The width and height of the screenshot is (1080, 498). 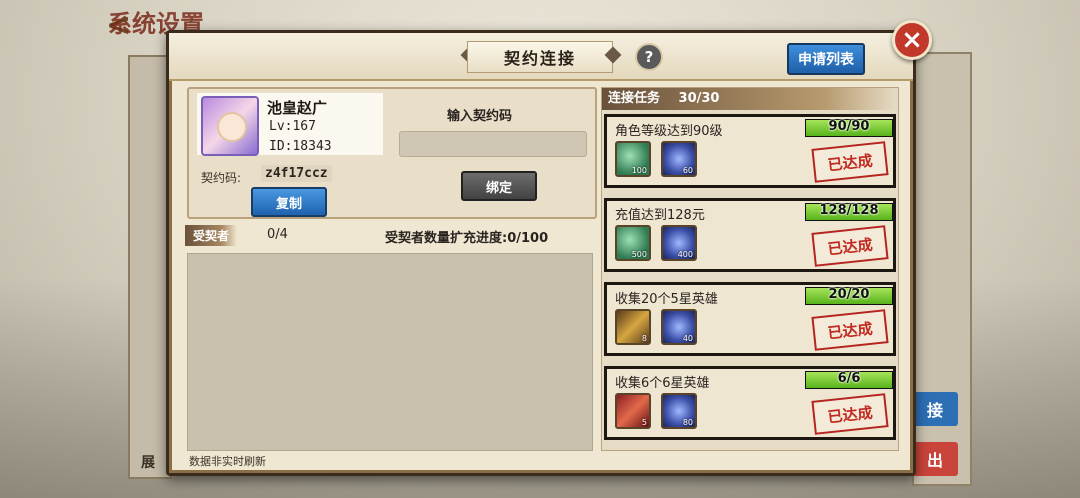 I want to click on contracted-list, so click(x=390, y=352).